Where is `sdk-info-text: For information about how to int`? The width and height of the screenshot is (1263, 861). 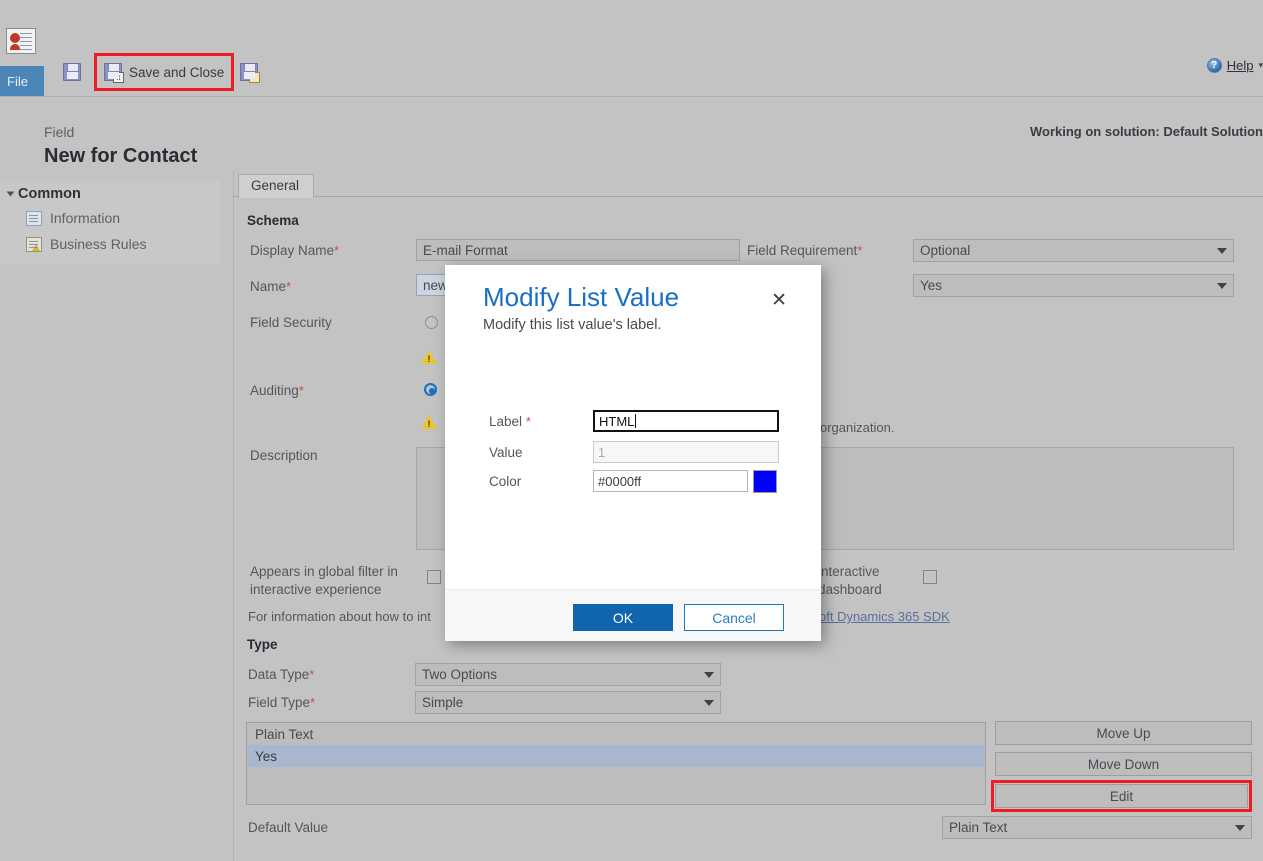
sdk-info-text: For information about how to int is located at coordinates (339, 616).